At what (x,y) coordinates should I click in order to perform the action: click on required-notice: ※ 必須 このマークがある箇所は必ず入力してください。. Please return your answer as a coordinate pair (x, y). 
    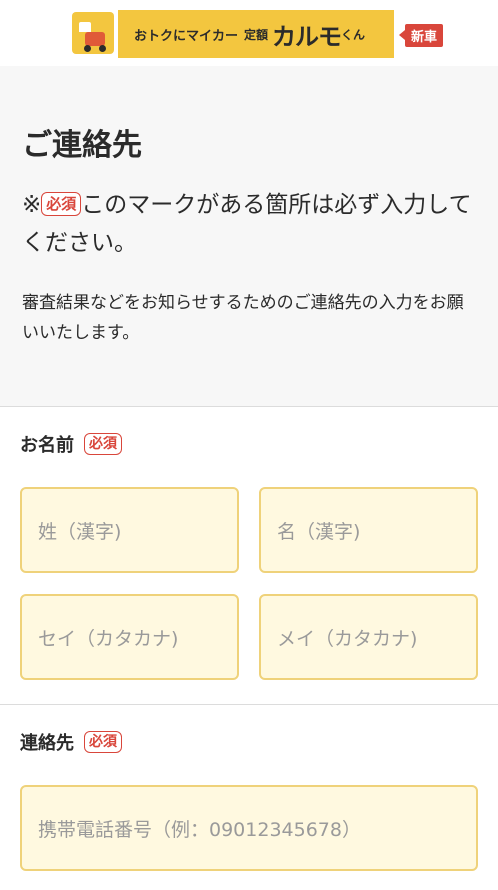
    Looking at the image, I should click on (249, 224).